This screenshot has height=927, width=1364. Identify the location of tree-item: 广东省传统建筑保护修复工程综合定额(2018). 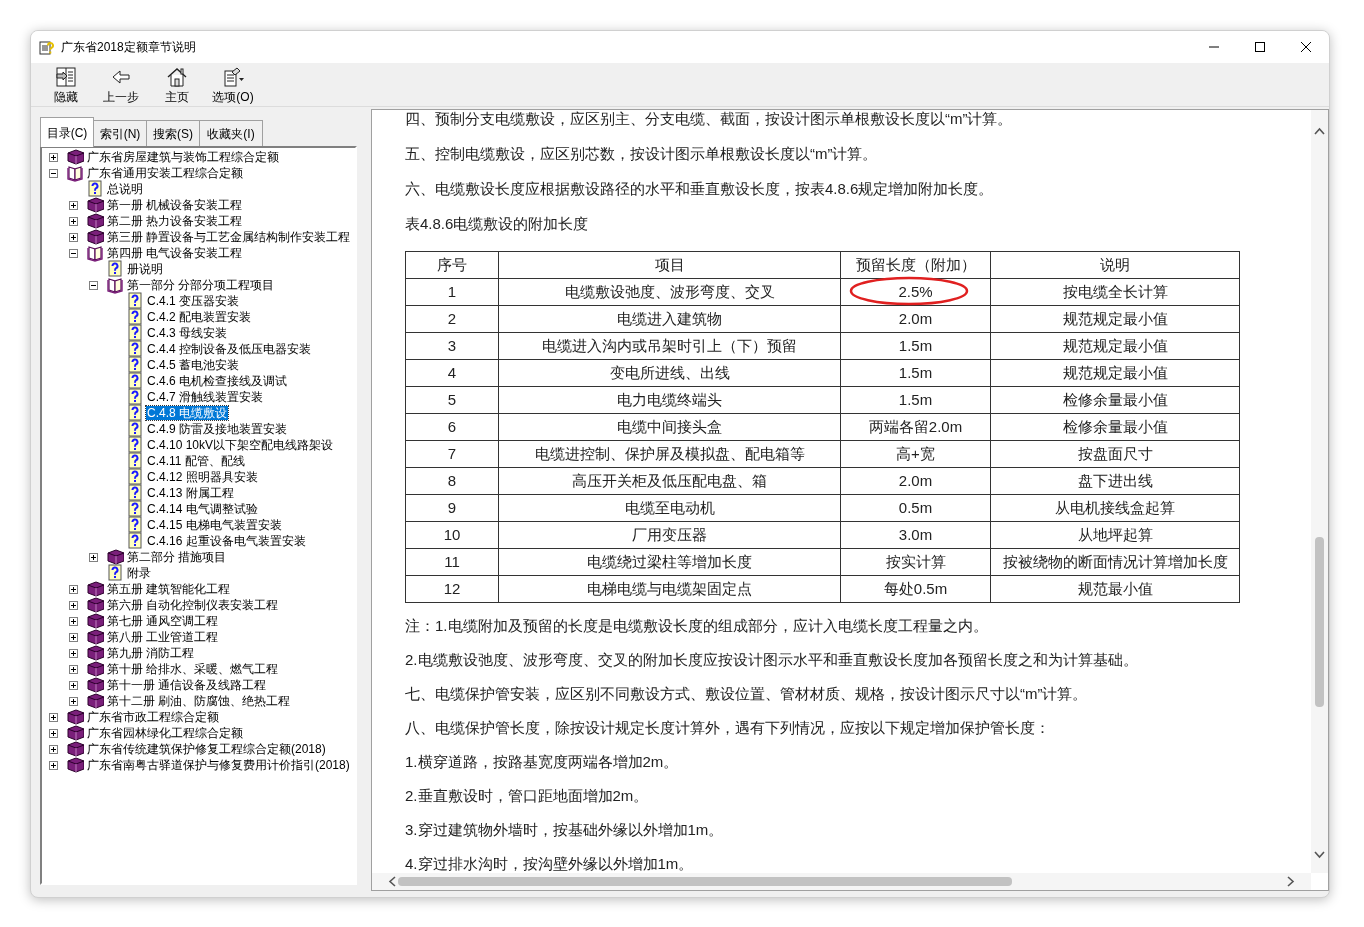
(206, 749).